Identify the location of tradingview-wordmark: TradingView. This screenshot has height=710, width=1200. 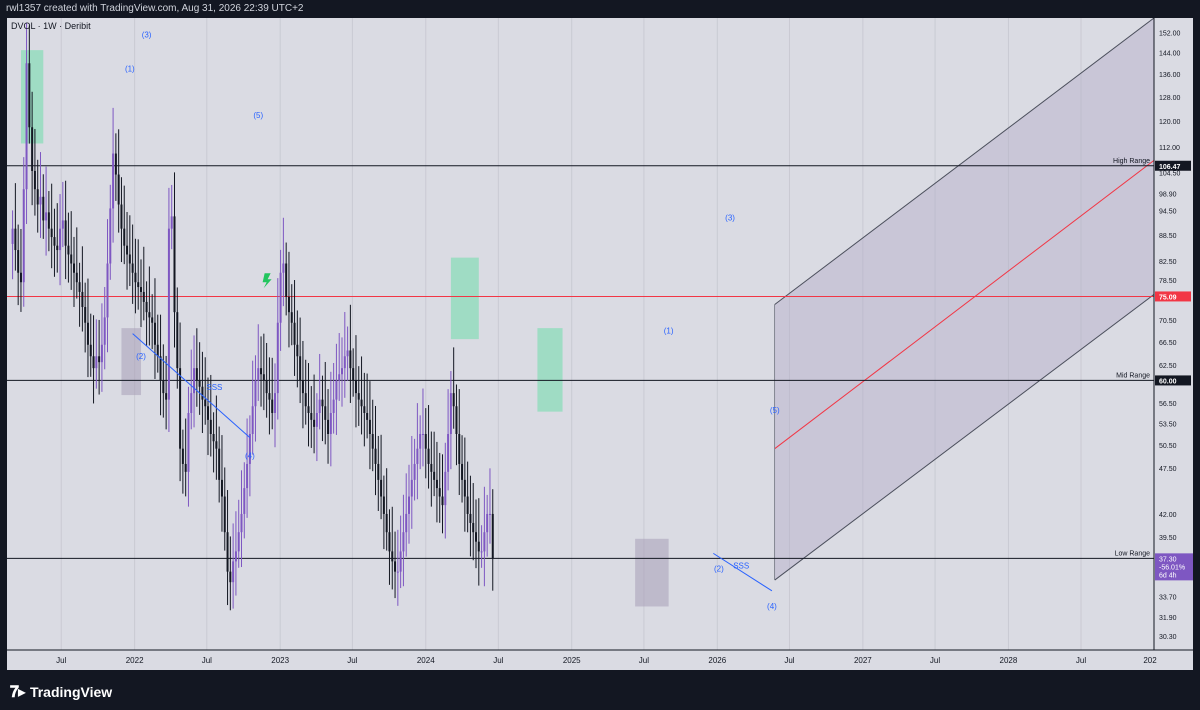
(71, 692).